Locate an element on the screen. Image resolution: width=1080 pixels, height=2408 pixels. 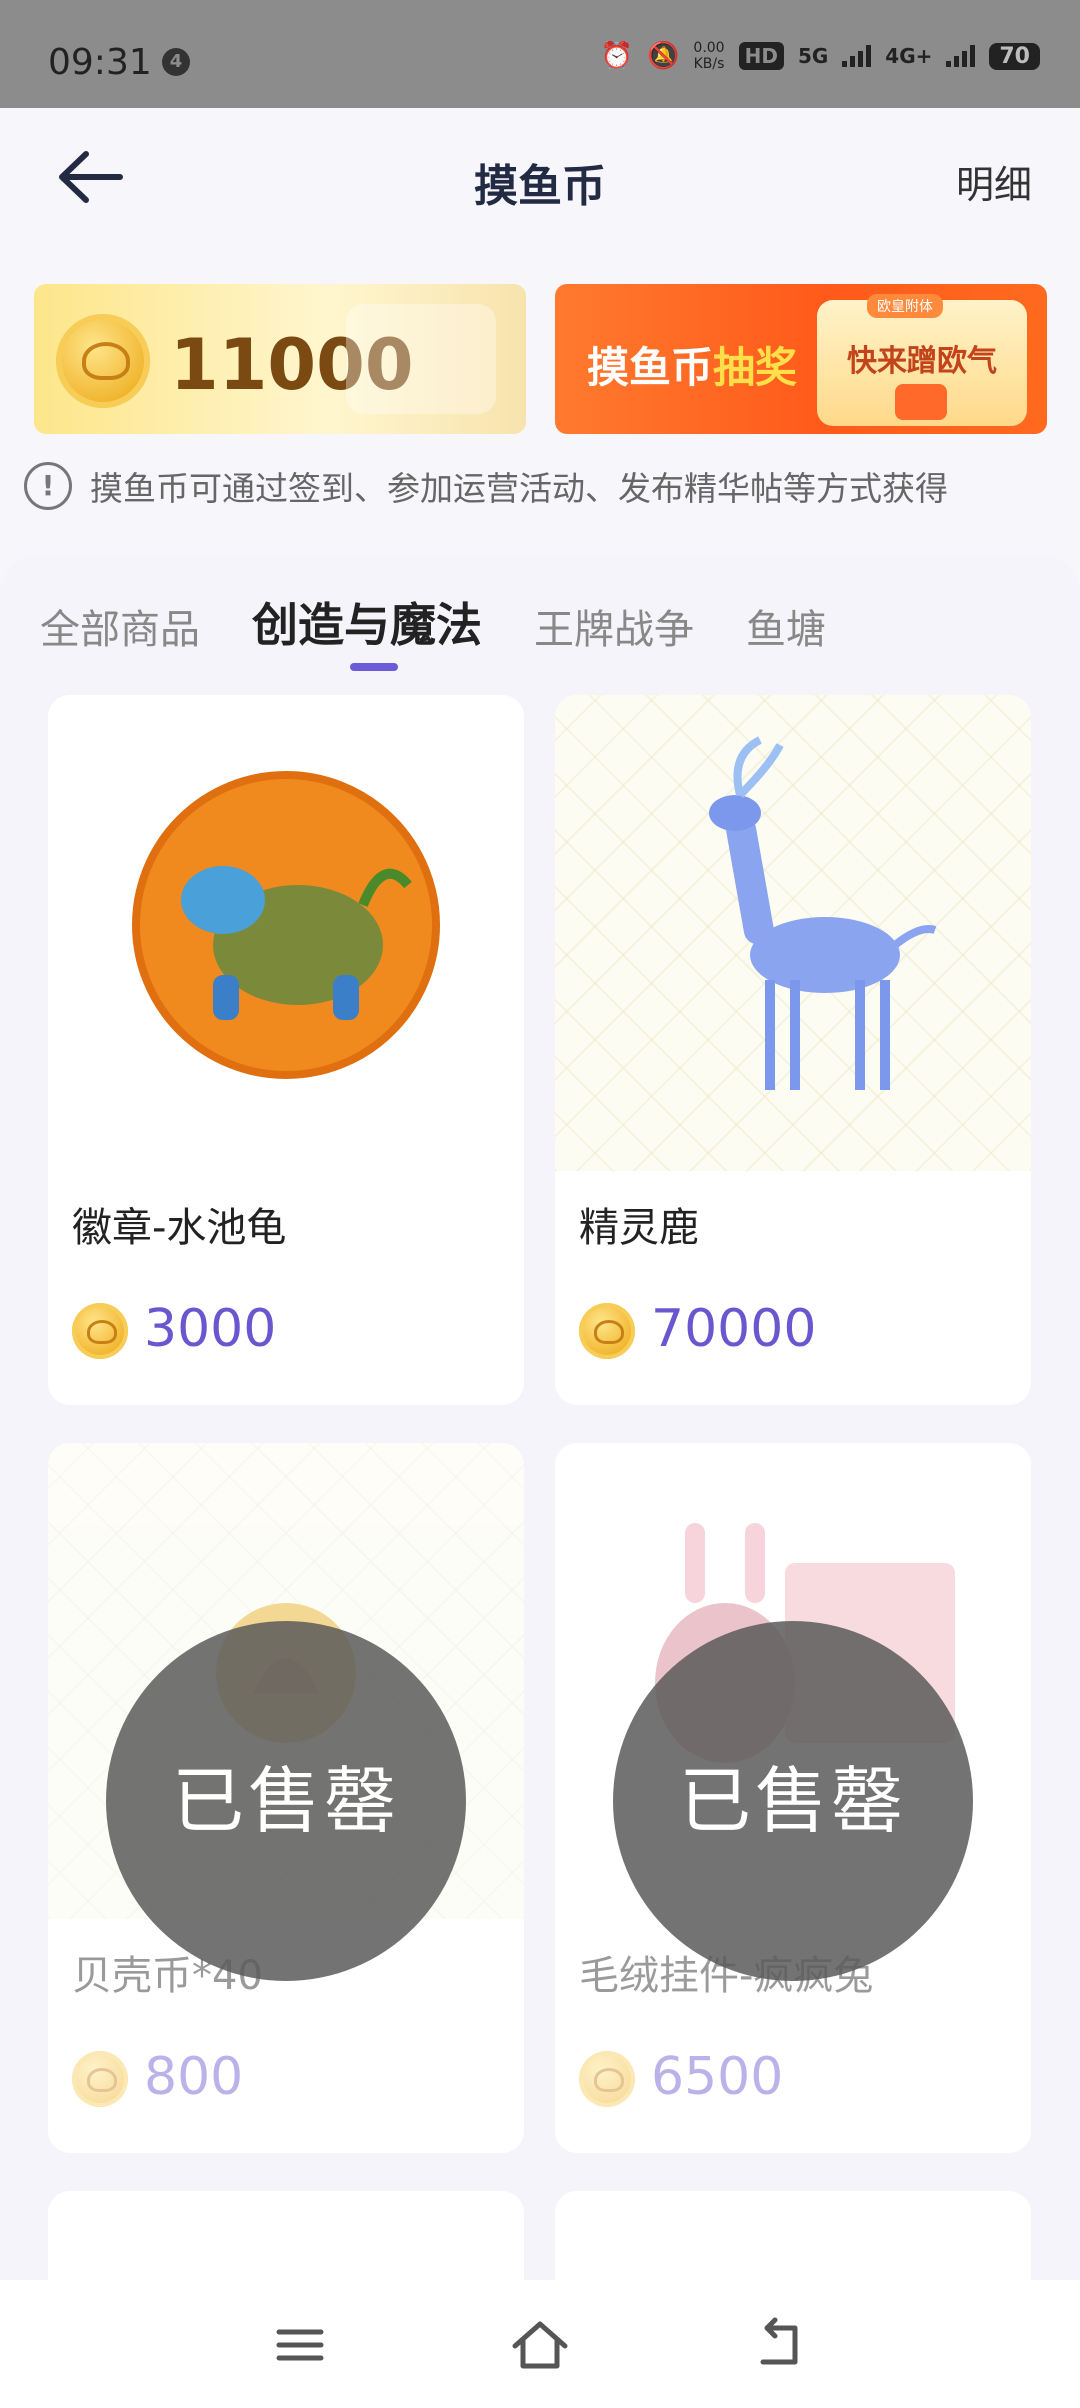
gift-icon is located at coordinates (921, 402).